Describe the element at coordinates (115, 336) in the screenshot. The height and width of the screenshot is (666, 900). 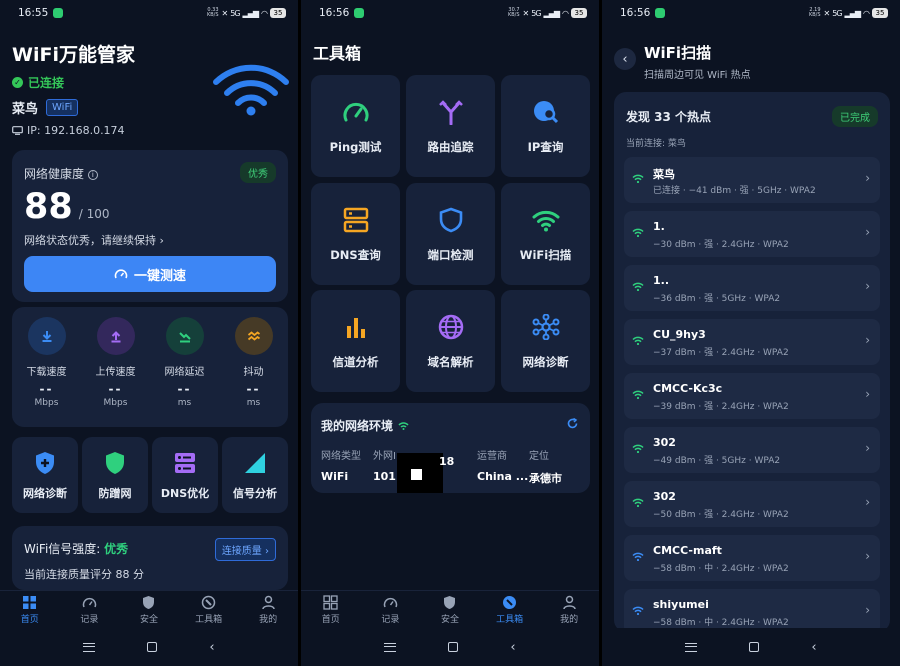
I see `upload-icon` at that location.